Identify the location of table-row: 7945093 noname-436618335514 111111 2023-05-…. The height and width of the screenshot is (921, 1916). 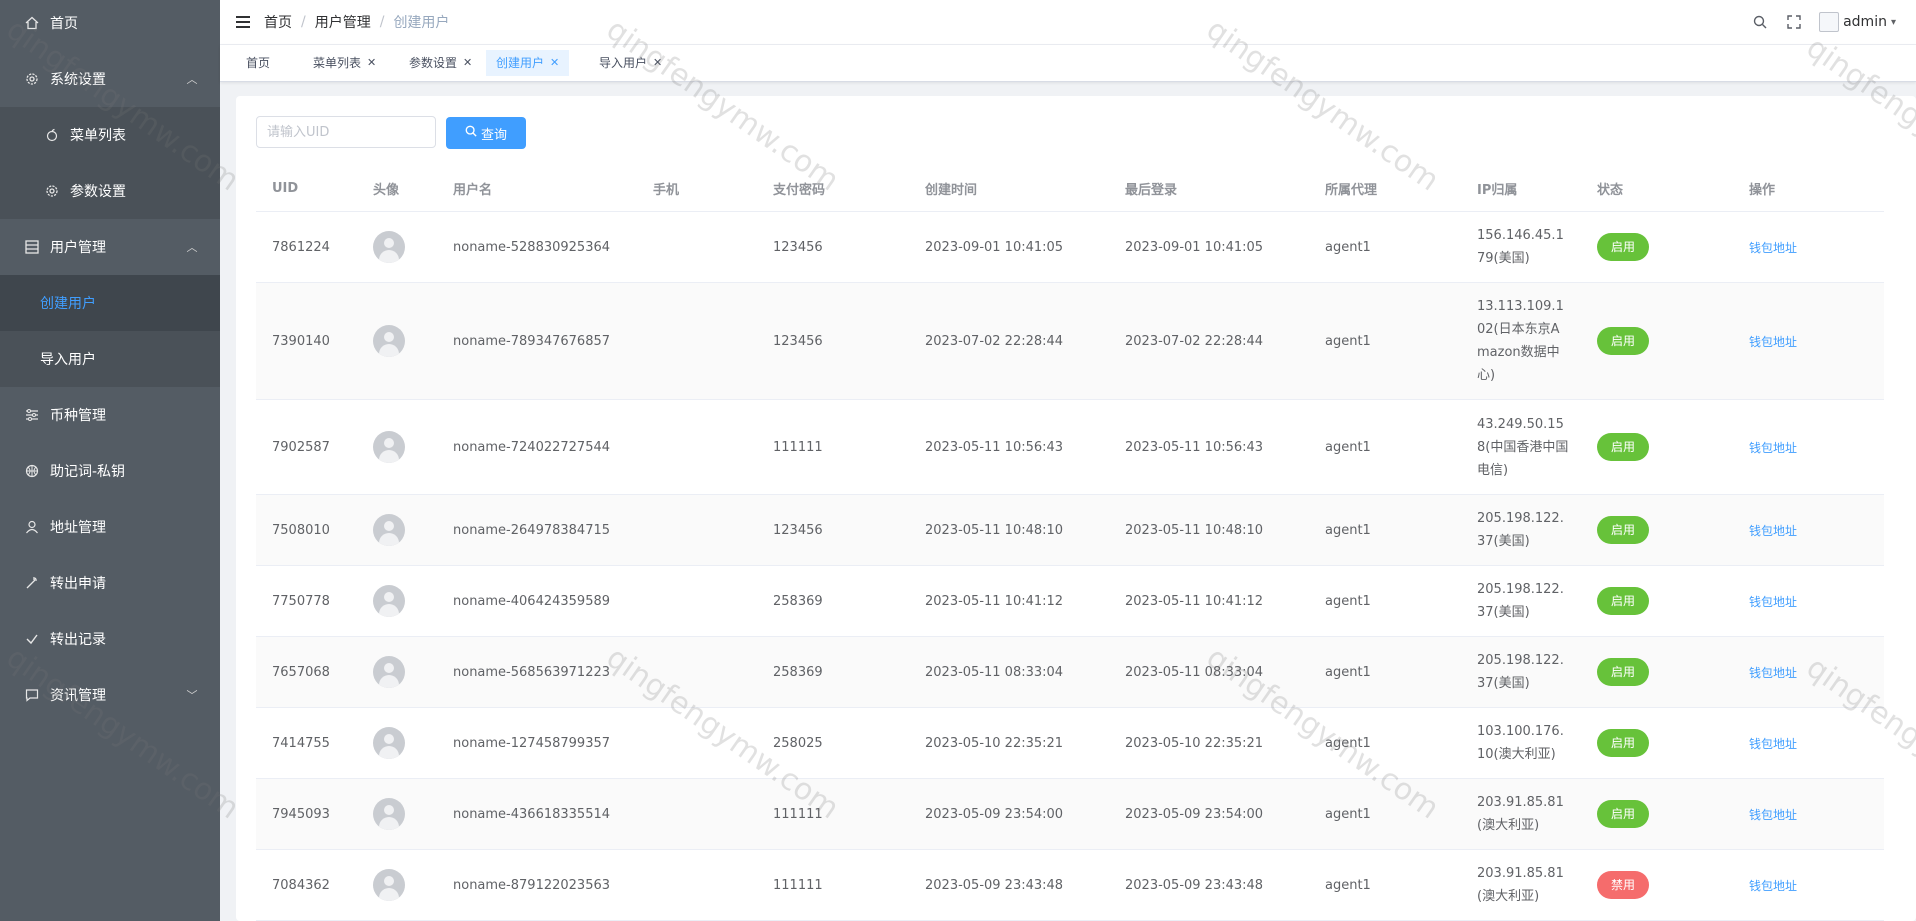
(1070, 814).